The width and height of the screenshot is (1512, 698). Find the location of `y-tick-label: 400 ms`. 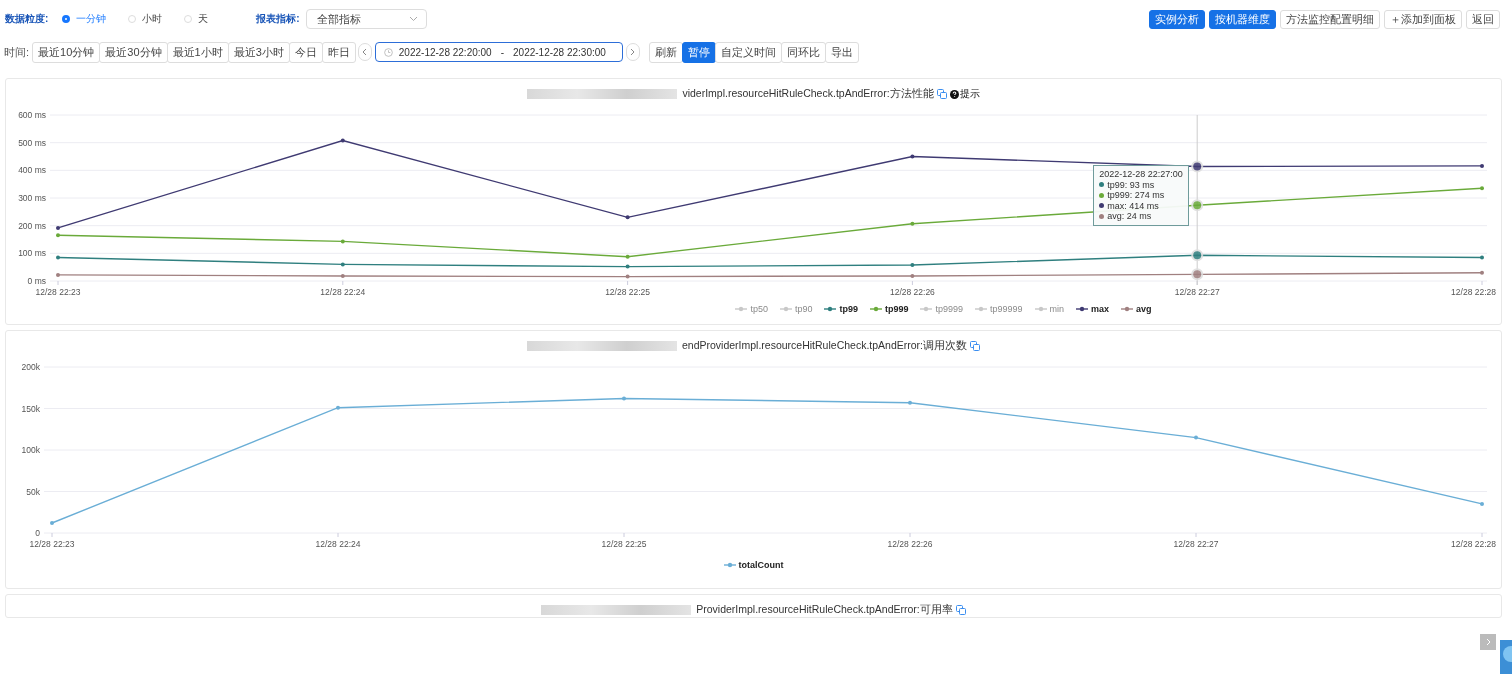

y-tick-label: 400 ms is located at coordinates (32, 170).